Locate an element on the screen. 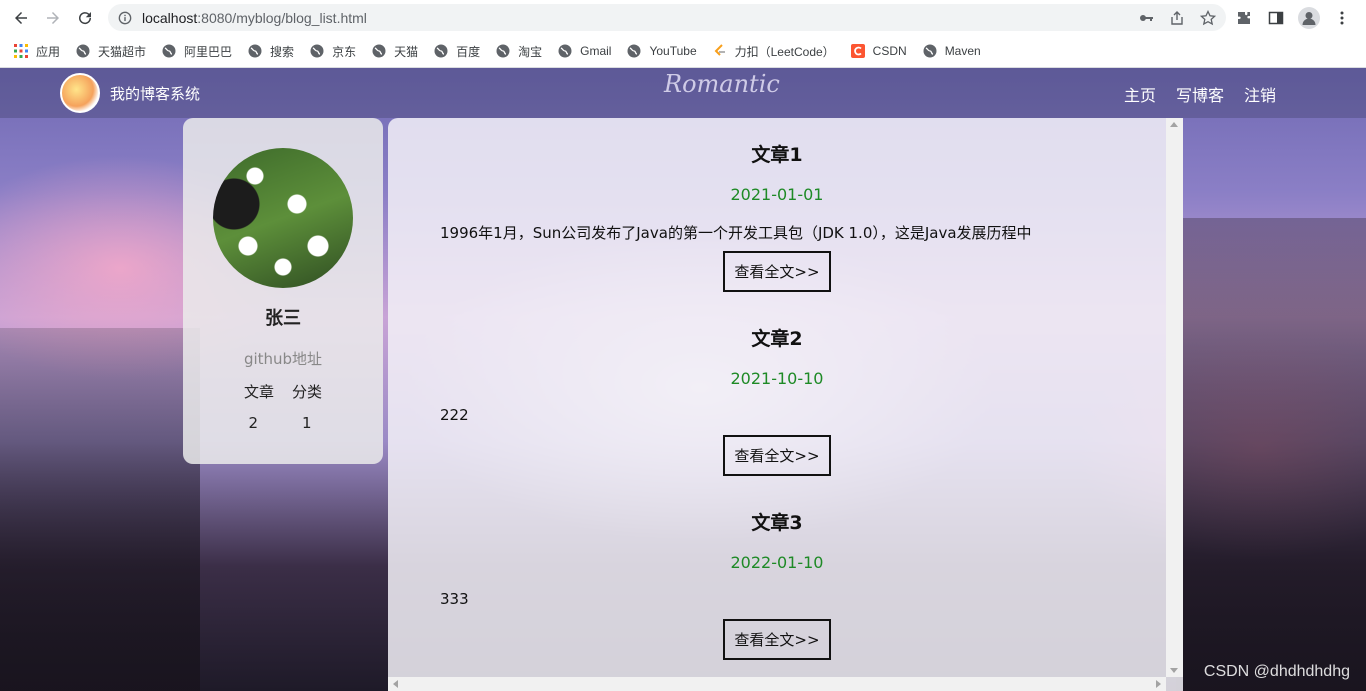 The height and width of the screenshot is (691, 1366). apps-grid-icon is located at coordinates (21, 51).